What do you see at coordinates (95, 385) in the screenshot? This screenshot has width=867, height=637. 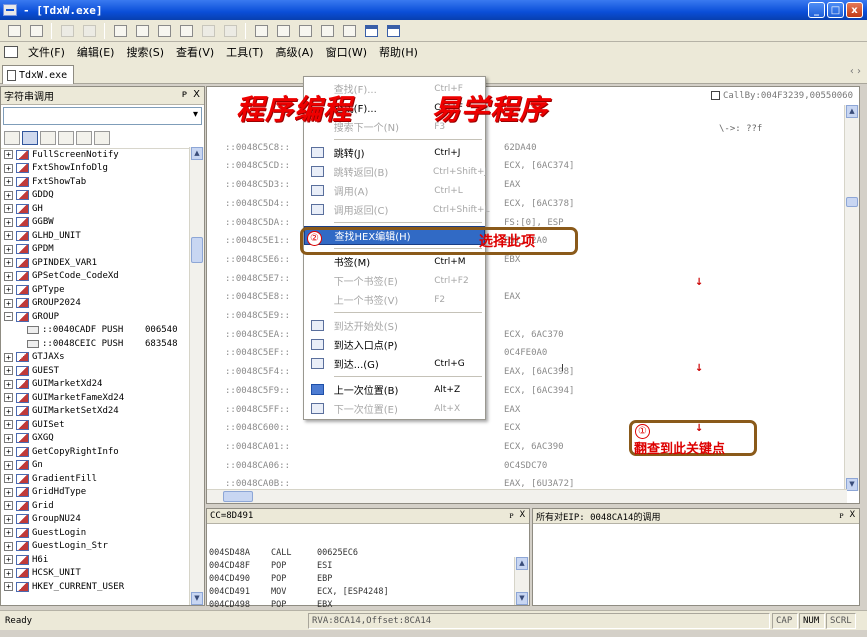 I see `tree-item: + GUIMarketXd24` at bounding box center [95, 385].